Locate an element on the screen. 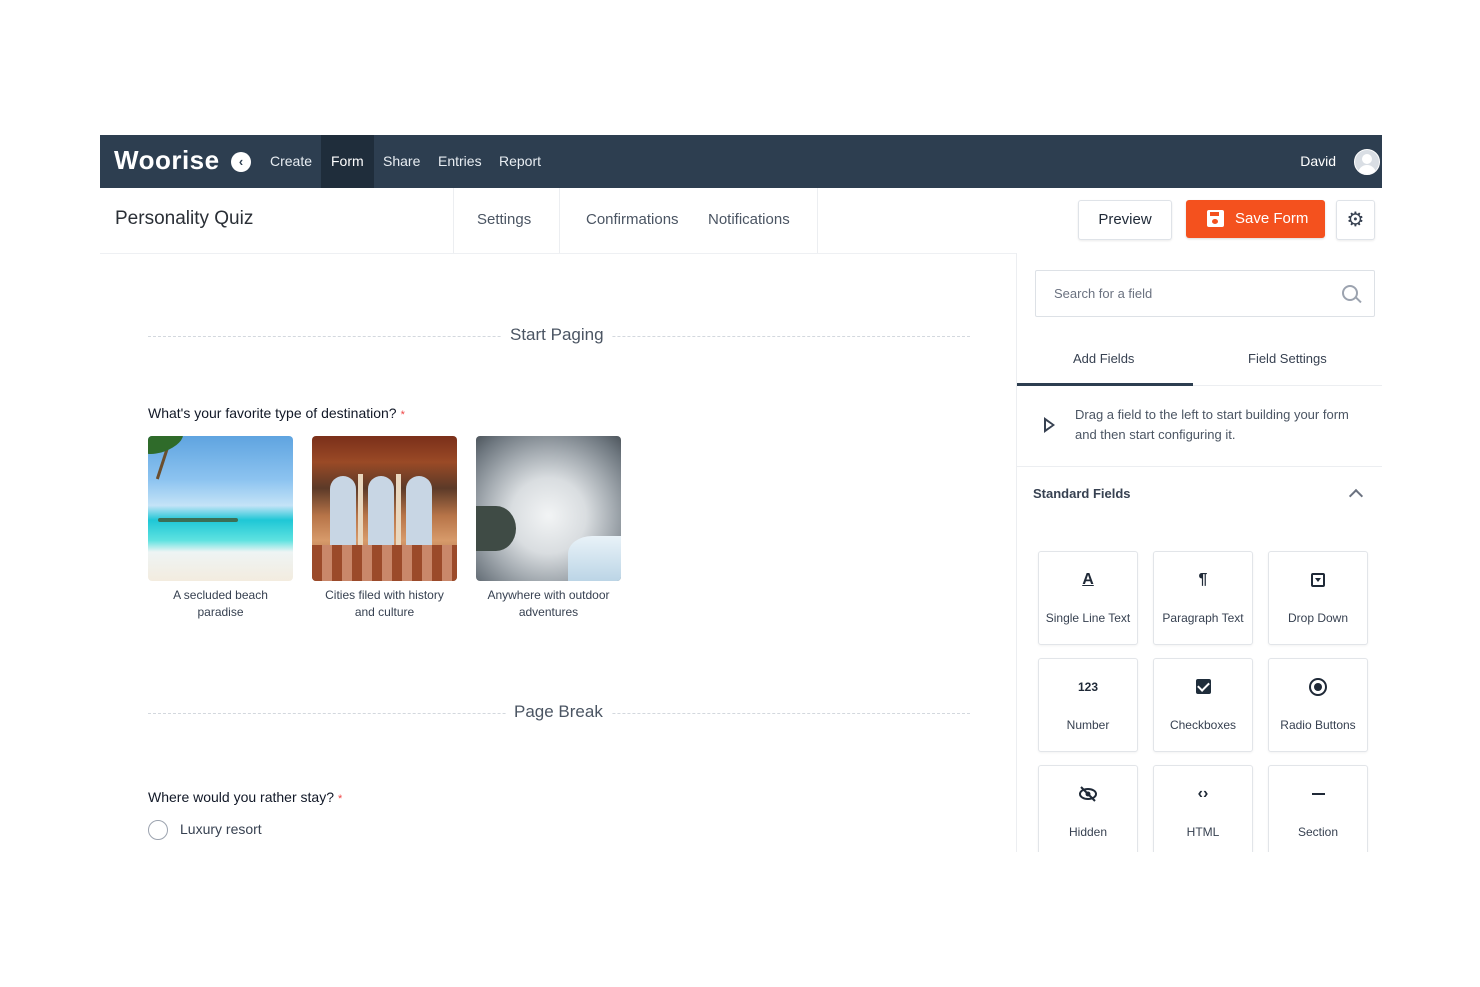 This screenshot has height=987, width=1480. field-label: Hidden is located at coordinates (1088, 832).